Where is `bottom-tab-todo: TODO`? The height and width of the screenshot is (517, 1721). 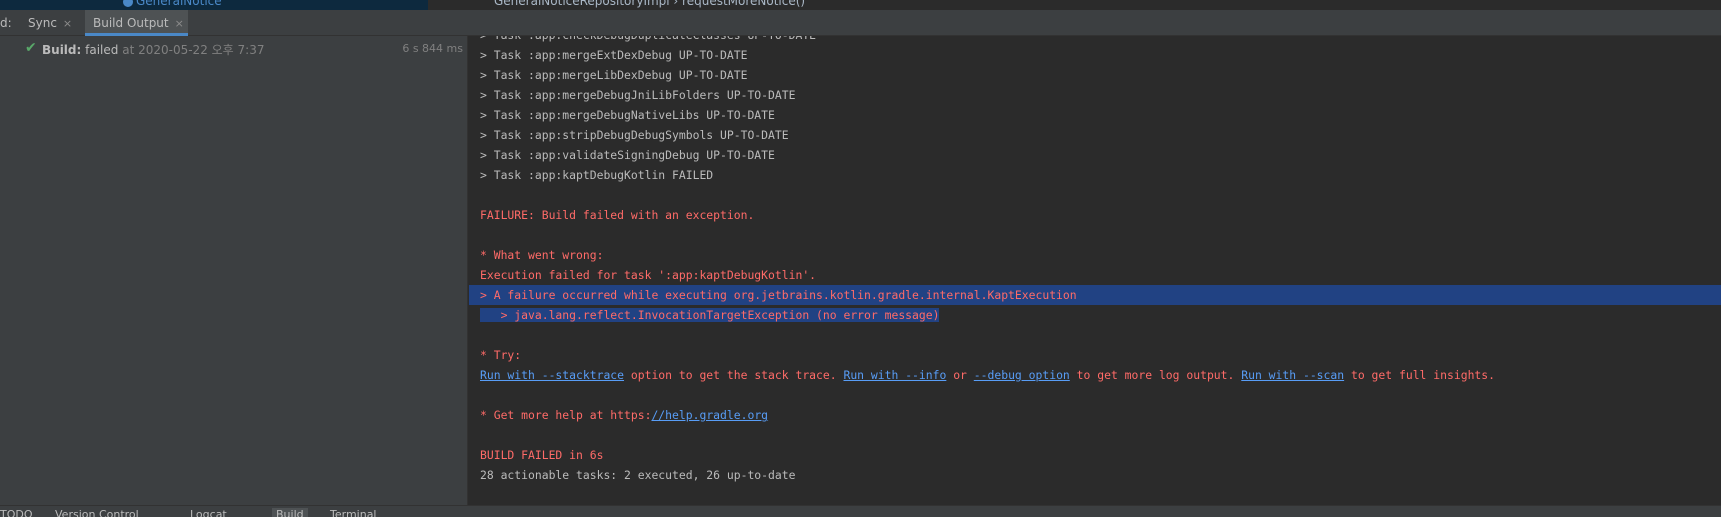 bottom-tab-todo: TODO is located at coordinates (16, 512).